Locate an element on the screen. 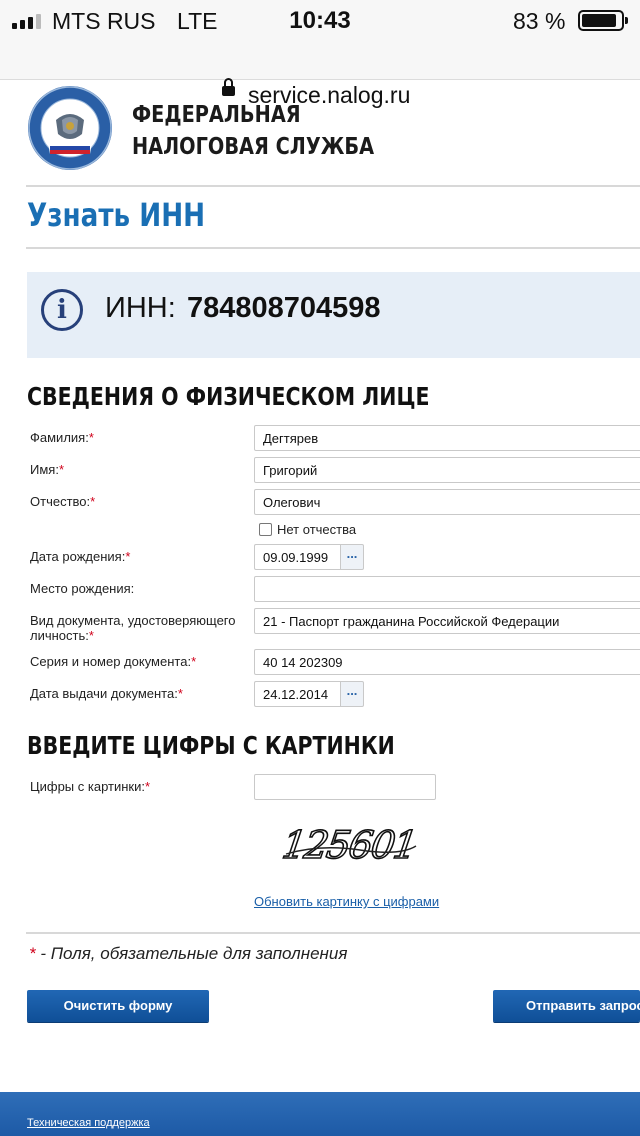  no-patronymic-checkbox is located at coordinates (265, 529).